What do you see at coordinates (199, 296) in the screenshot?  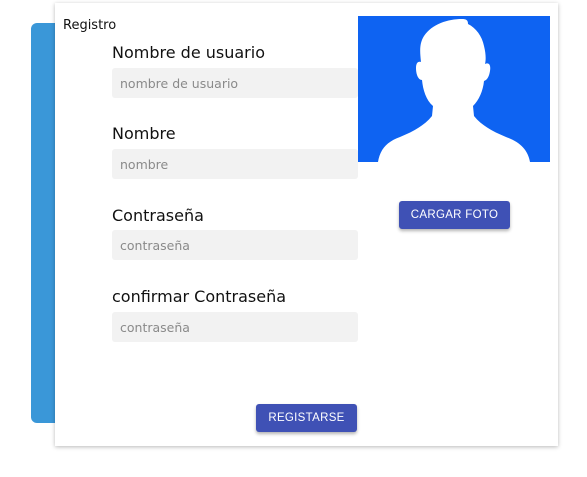 I see `confirm-password-label: confirmar Contraseña` at bounding box center [199, 296].